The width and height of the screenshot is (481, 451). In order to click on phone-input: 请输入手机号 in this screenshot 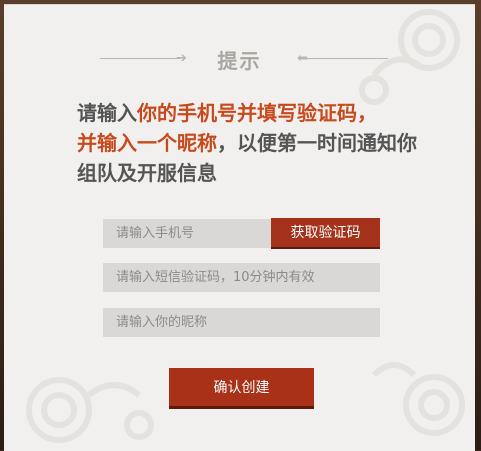, I will do `click(187, 233)`.